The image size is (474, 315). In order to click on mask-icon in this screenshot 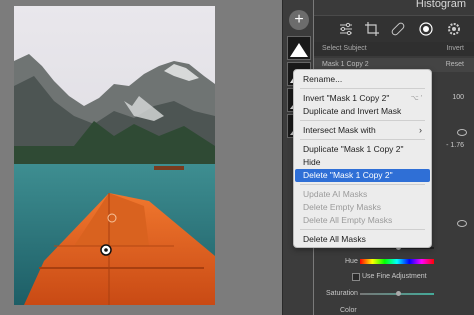, I will do `click(426, 29)`.